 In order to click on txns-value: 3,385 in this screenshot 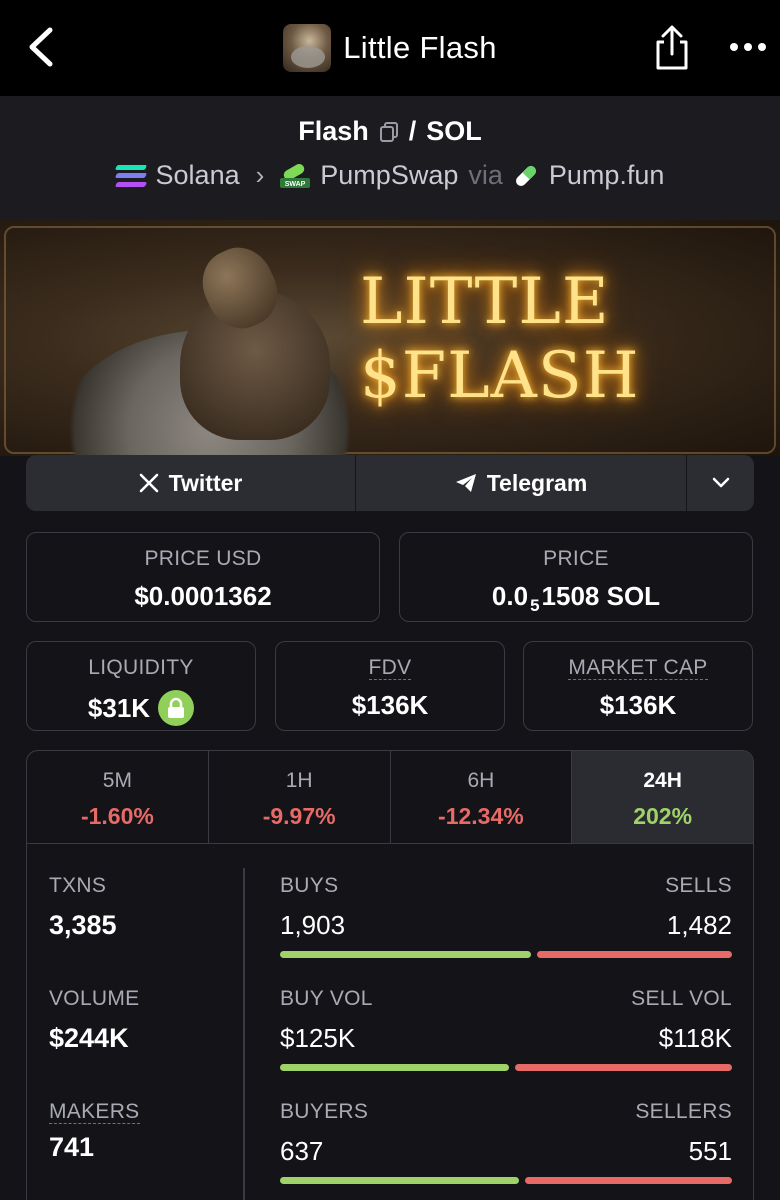, I will do `click(83, 925)`.